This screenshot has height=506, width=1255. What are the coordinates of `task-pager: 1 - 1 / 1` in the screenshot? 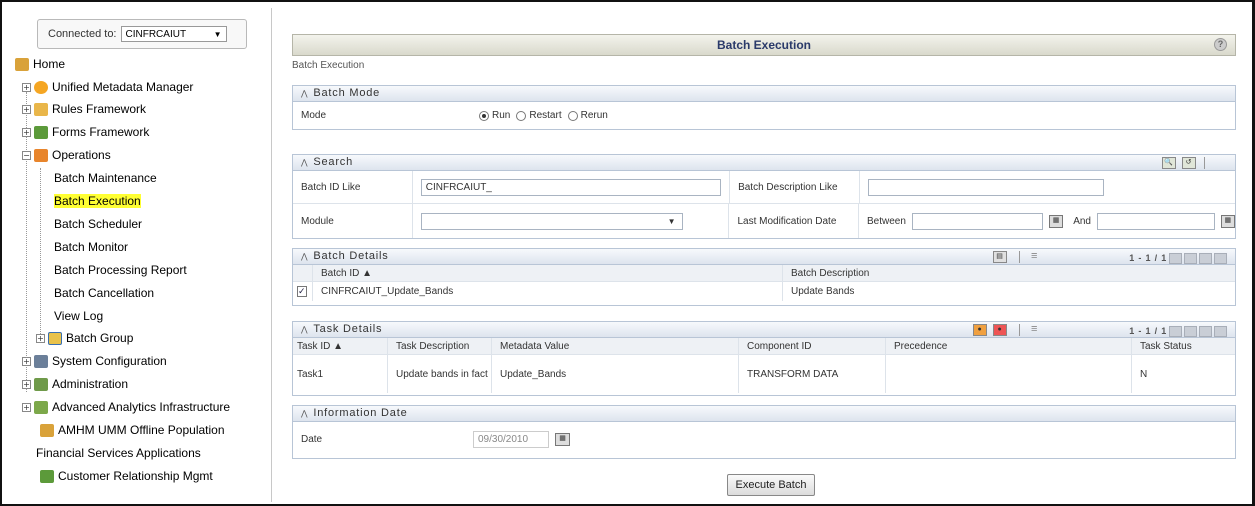 It's located at (1178, 331).